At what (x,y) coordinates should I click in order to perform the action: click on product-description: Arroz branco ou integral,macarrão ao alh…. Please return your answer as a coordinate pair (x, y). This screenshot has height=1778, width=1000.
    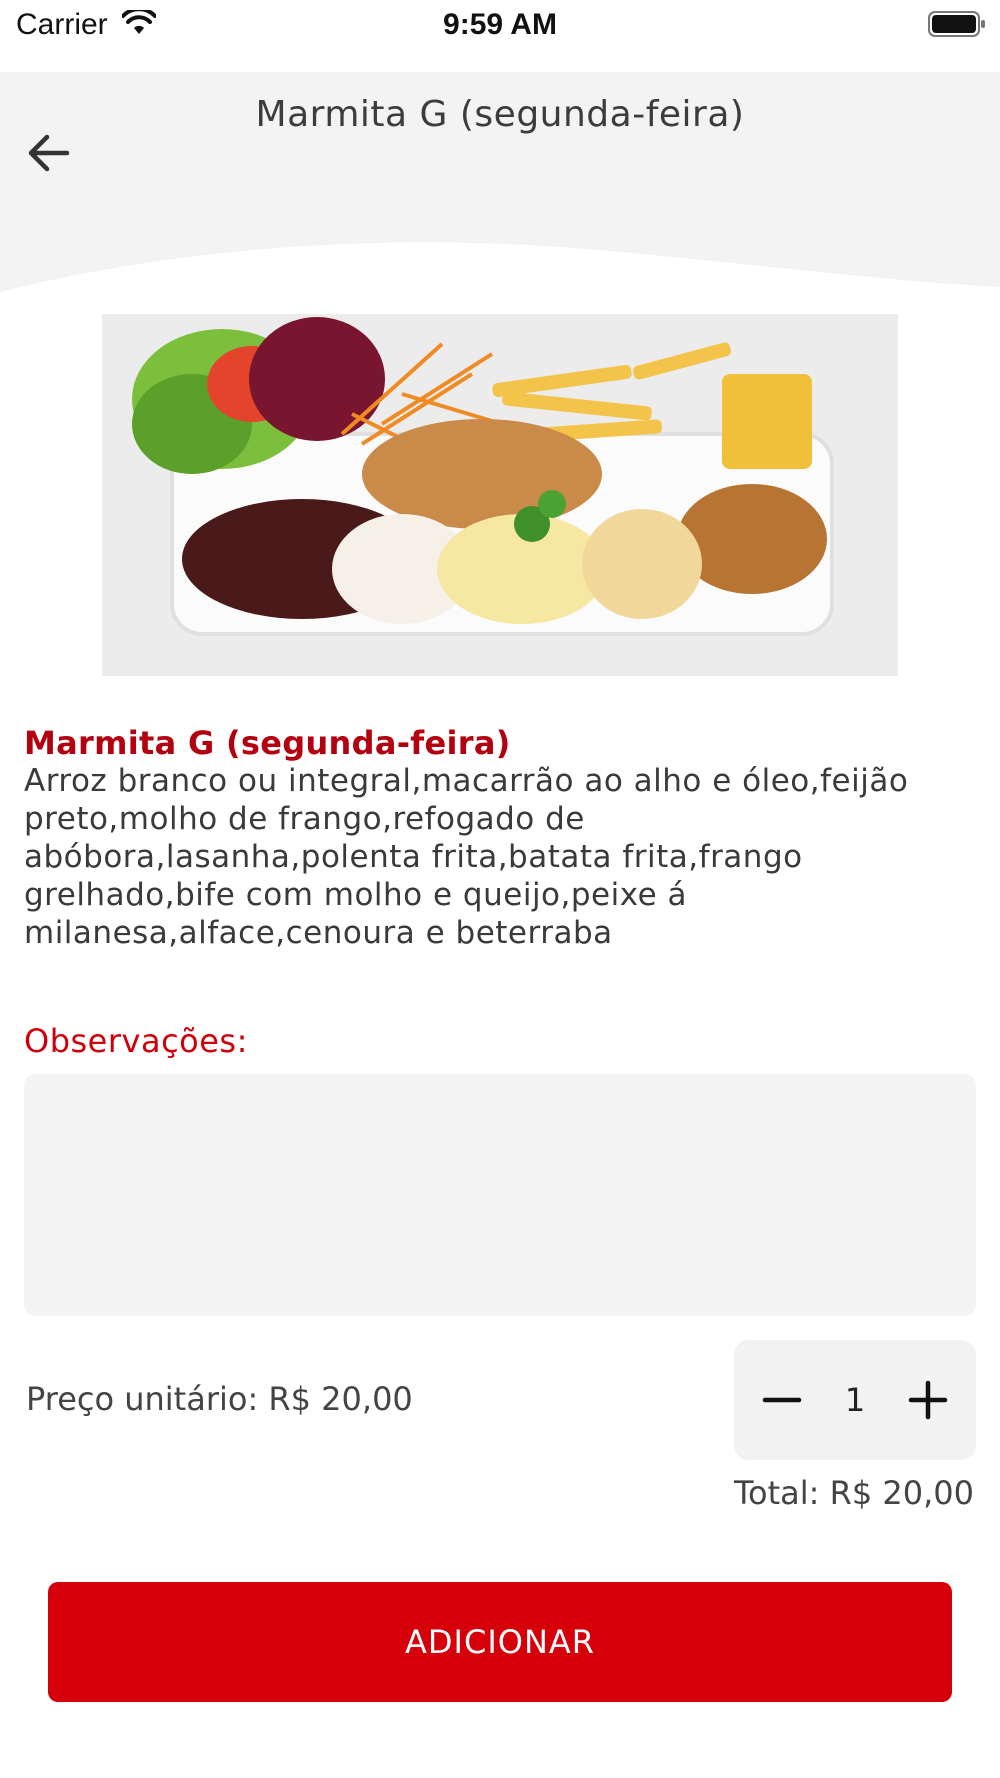
    Looking at the image, I should click on (466, 857).